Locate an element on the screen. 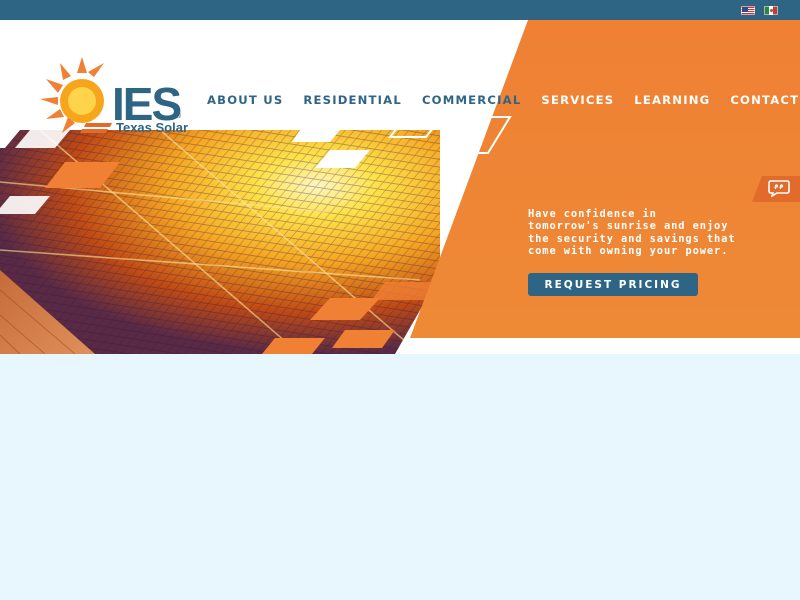 This screenshot has width=800, height=600. ies-texas-solar-logo: IES ® Texas Solar is located at coordinates (118, 95).